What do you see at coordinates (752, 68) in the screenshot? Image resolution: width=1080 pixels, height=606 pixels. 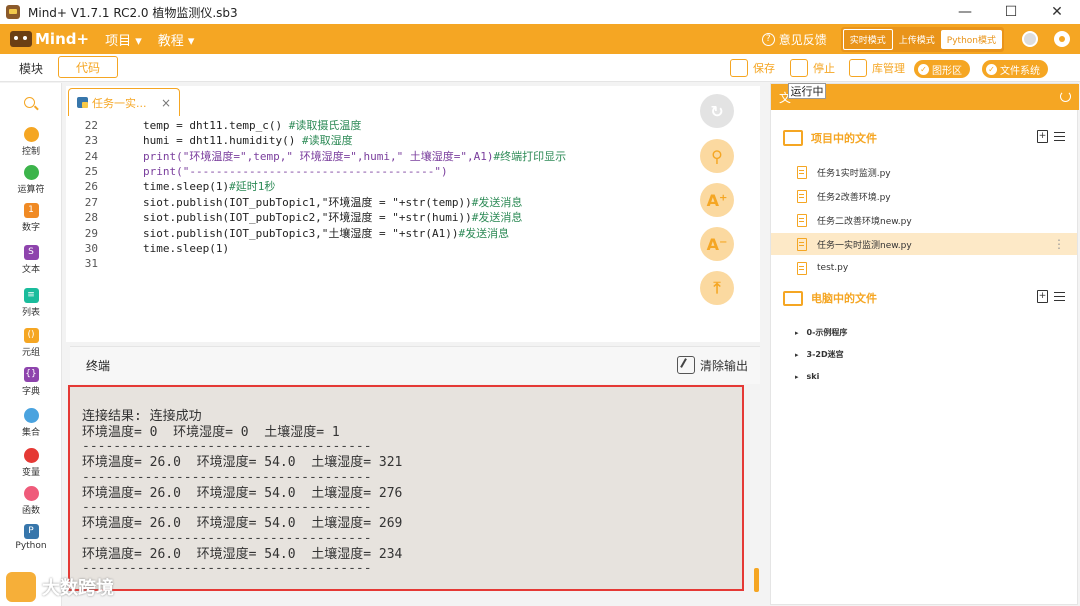 I see `save-button: 保存` at bounding box center [752, 68].